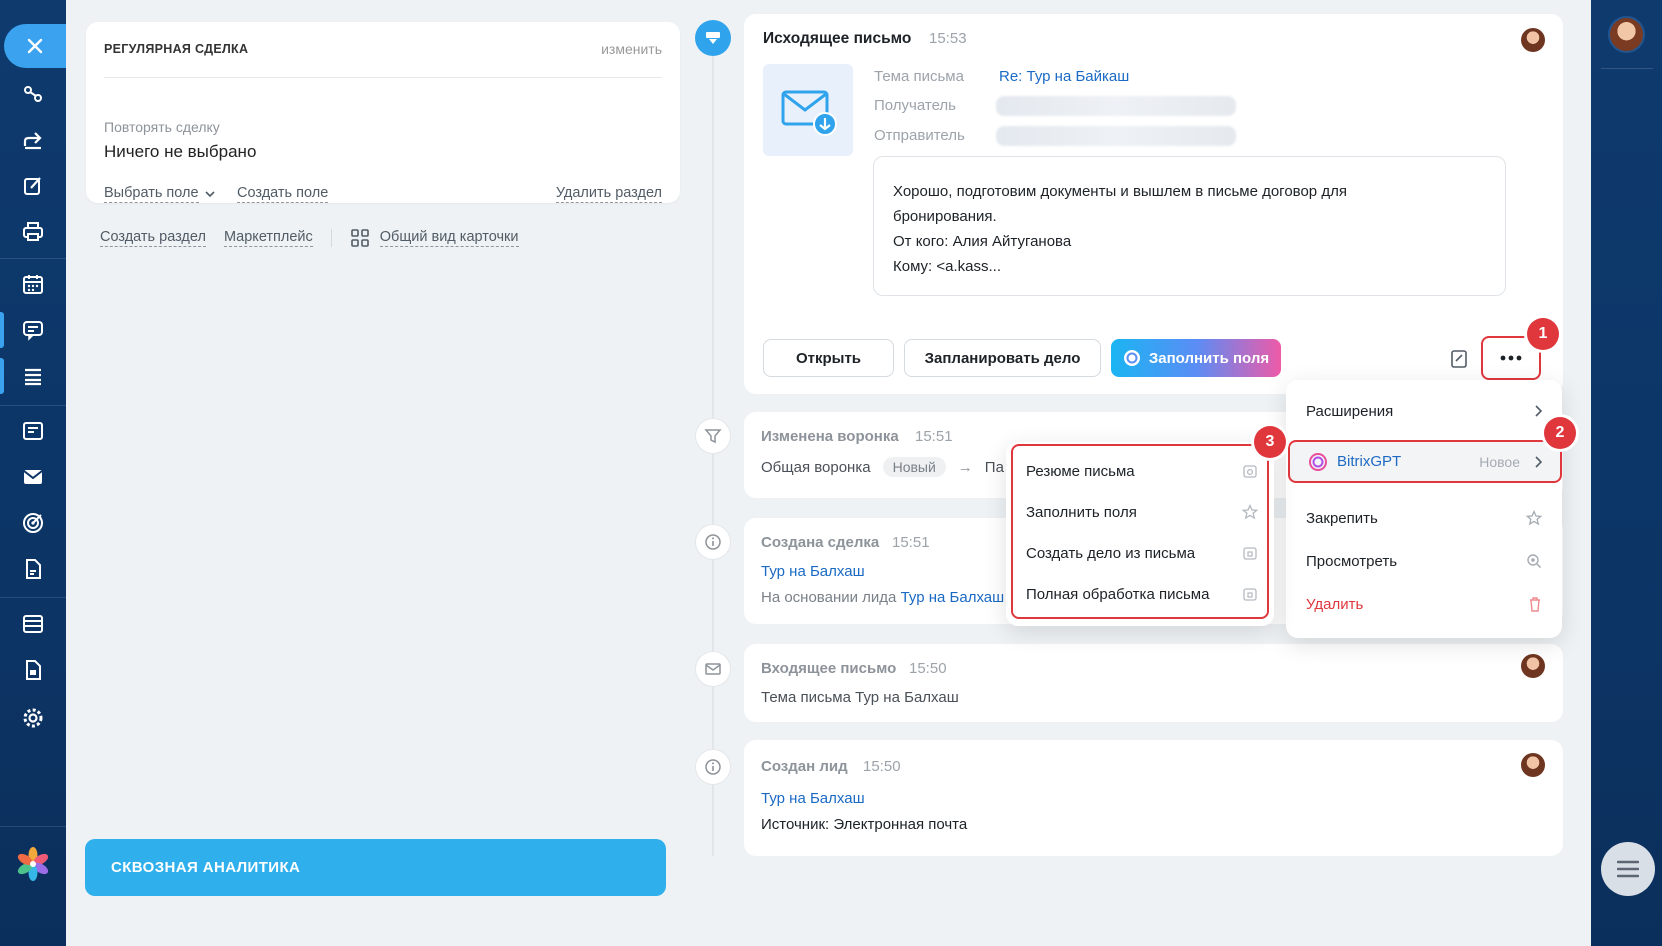 The height and width of the screenshot is (946, 1662). I want to click on menu-item-extensions: Расширения, so click(1424, 411).